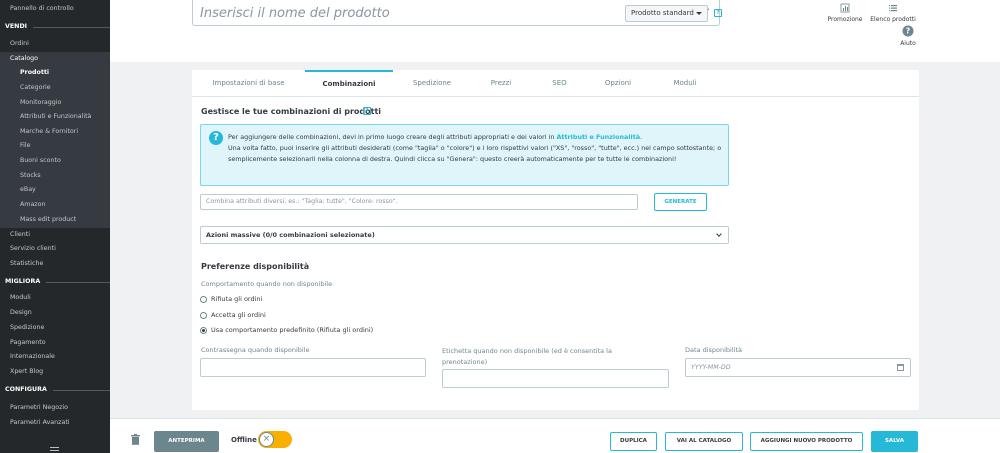  I want to click on availability-date-input: YYYY-MM-DD, so click(798, 367).